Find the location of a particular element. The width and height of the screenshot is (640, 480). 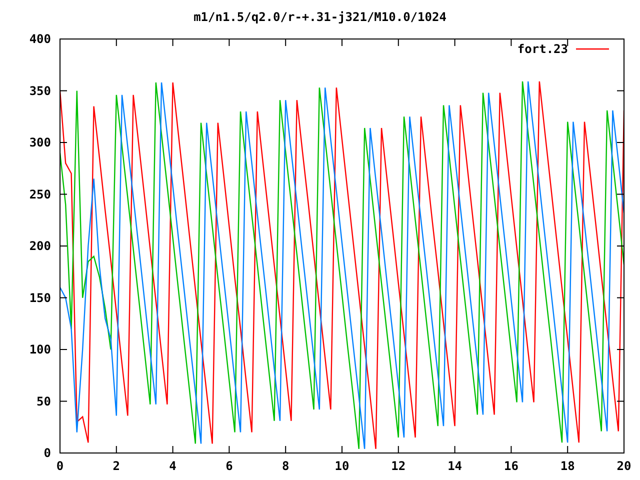

tick-label: 2 is located at coordinates (116, 466).